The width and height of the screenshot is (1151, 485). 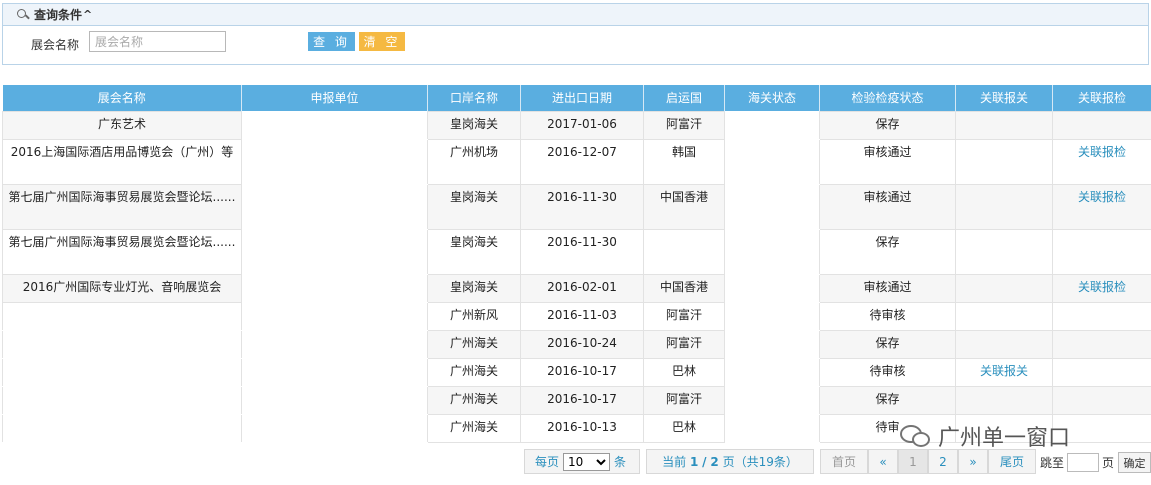 What do you see at coordinates (1101, 98) in the screenshot?
I see `column-header: 关联报检` at bounding box center [1101, 98].